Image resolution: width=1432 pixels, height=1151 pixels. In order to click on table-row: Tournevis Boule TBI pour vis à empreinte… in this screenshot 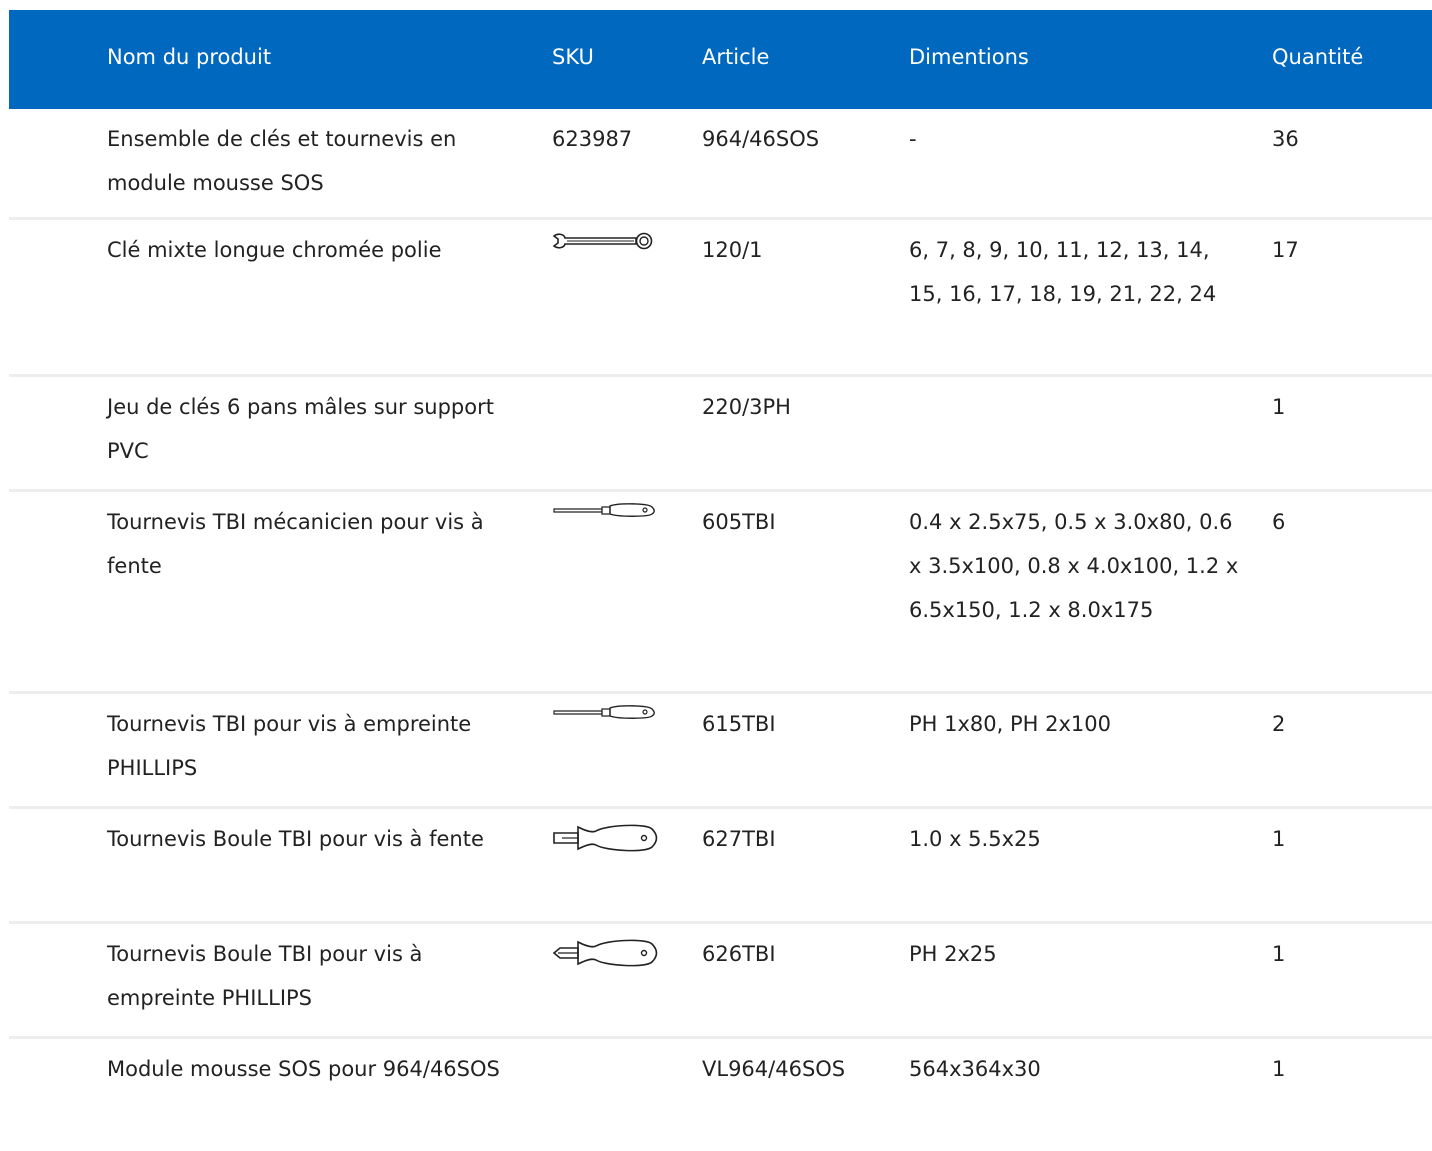, I will do `click(720, 981)`.